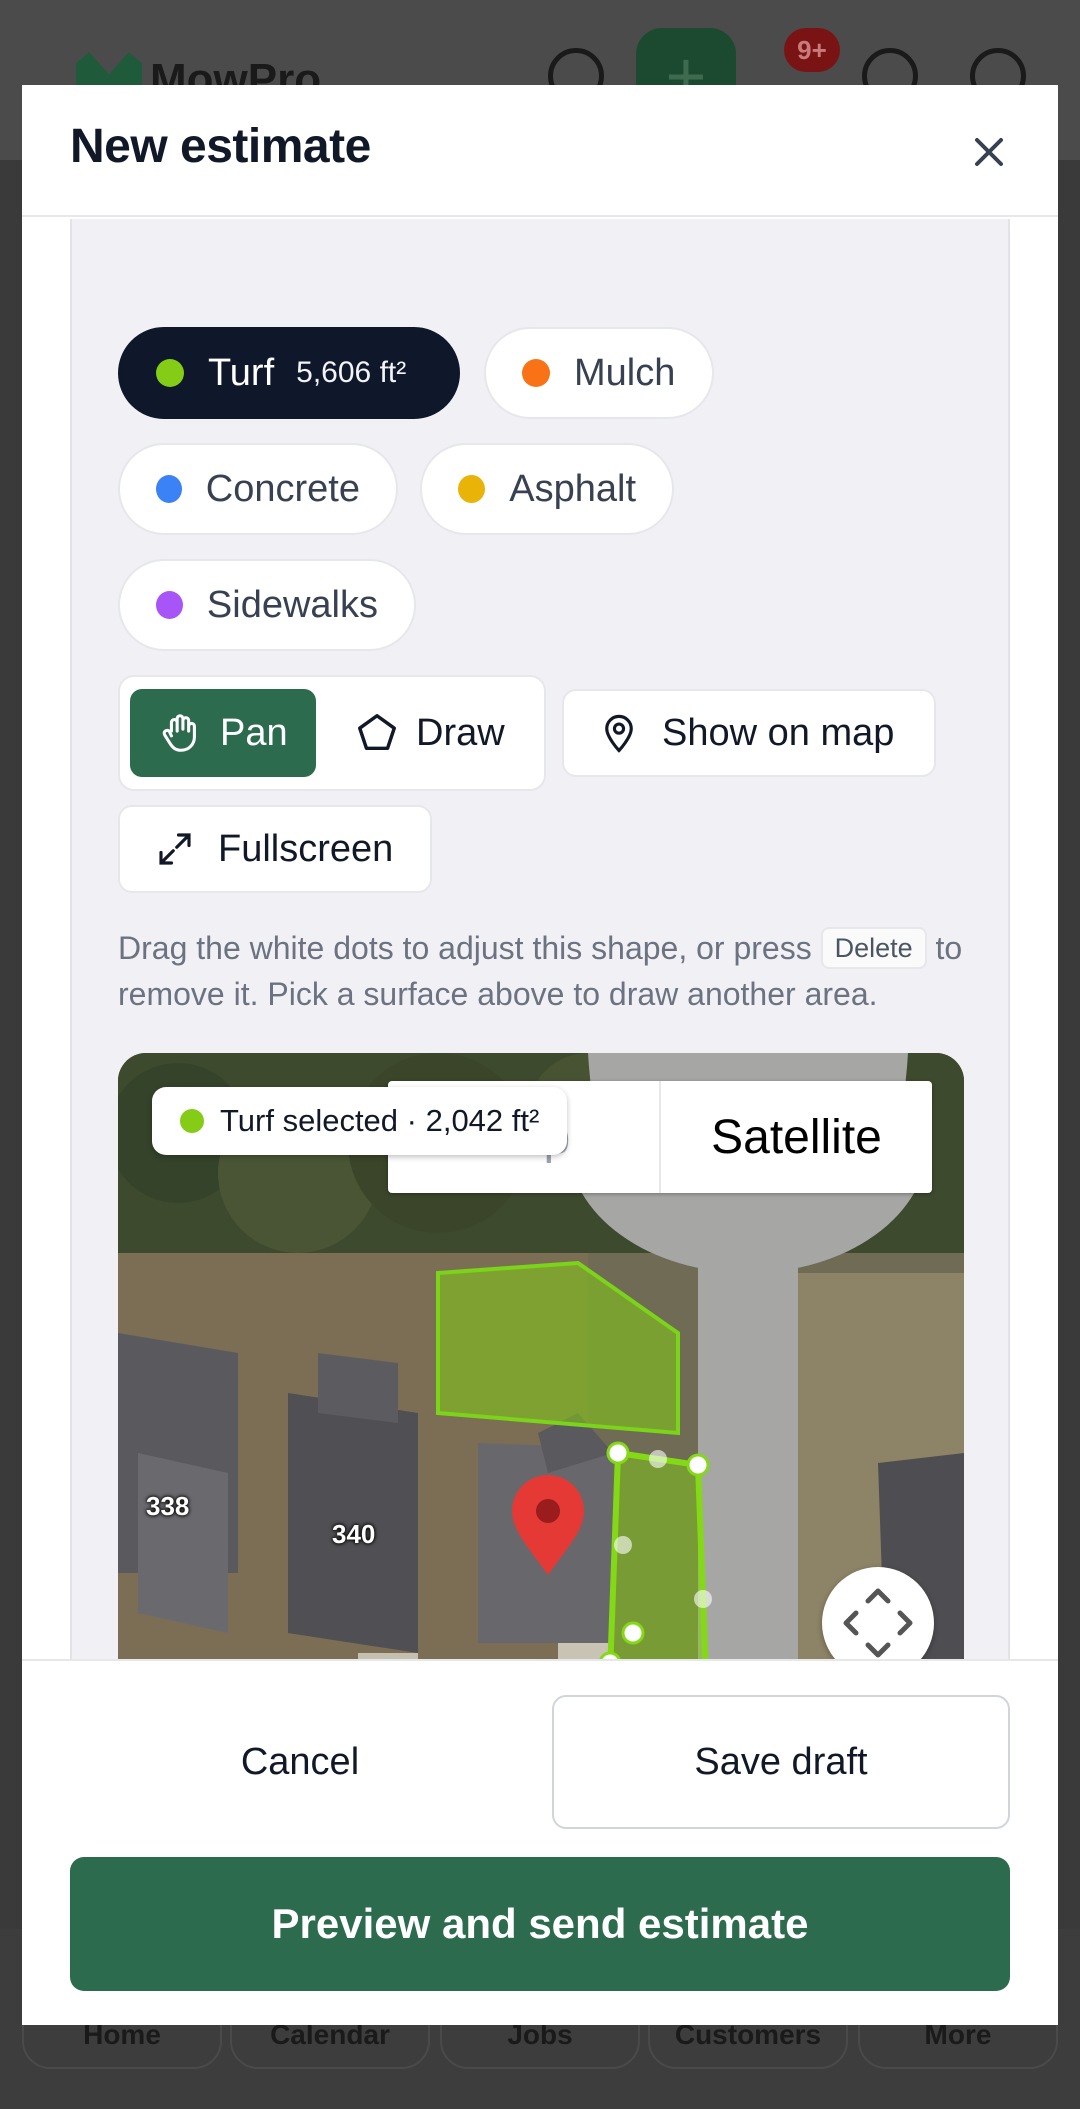 This screenshot has width=1080, height=2109. I want to click on surface-chip-sidewalks: Sidewalks, so click(267, 605).